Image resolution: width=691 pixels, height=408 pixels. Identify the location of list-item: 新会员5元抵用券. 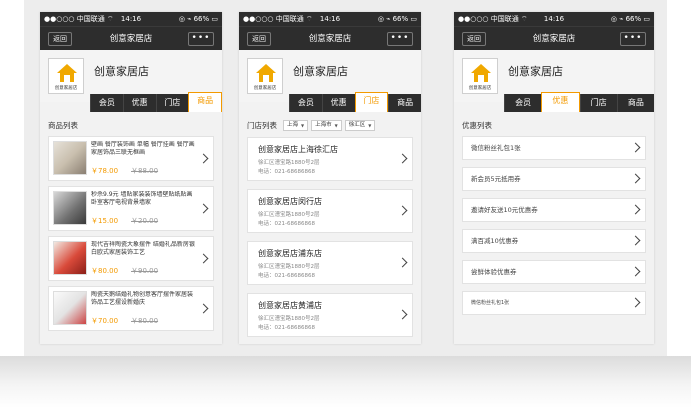
(554, 179).